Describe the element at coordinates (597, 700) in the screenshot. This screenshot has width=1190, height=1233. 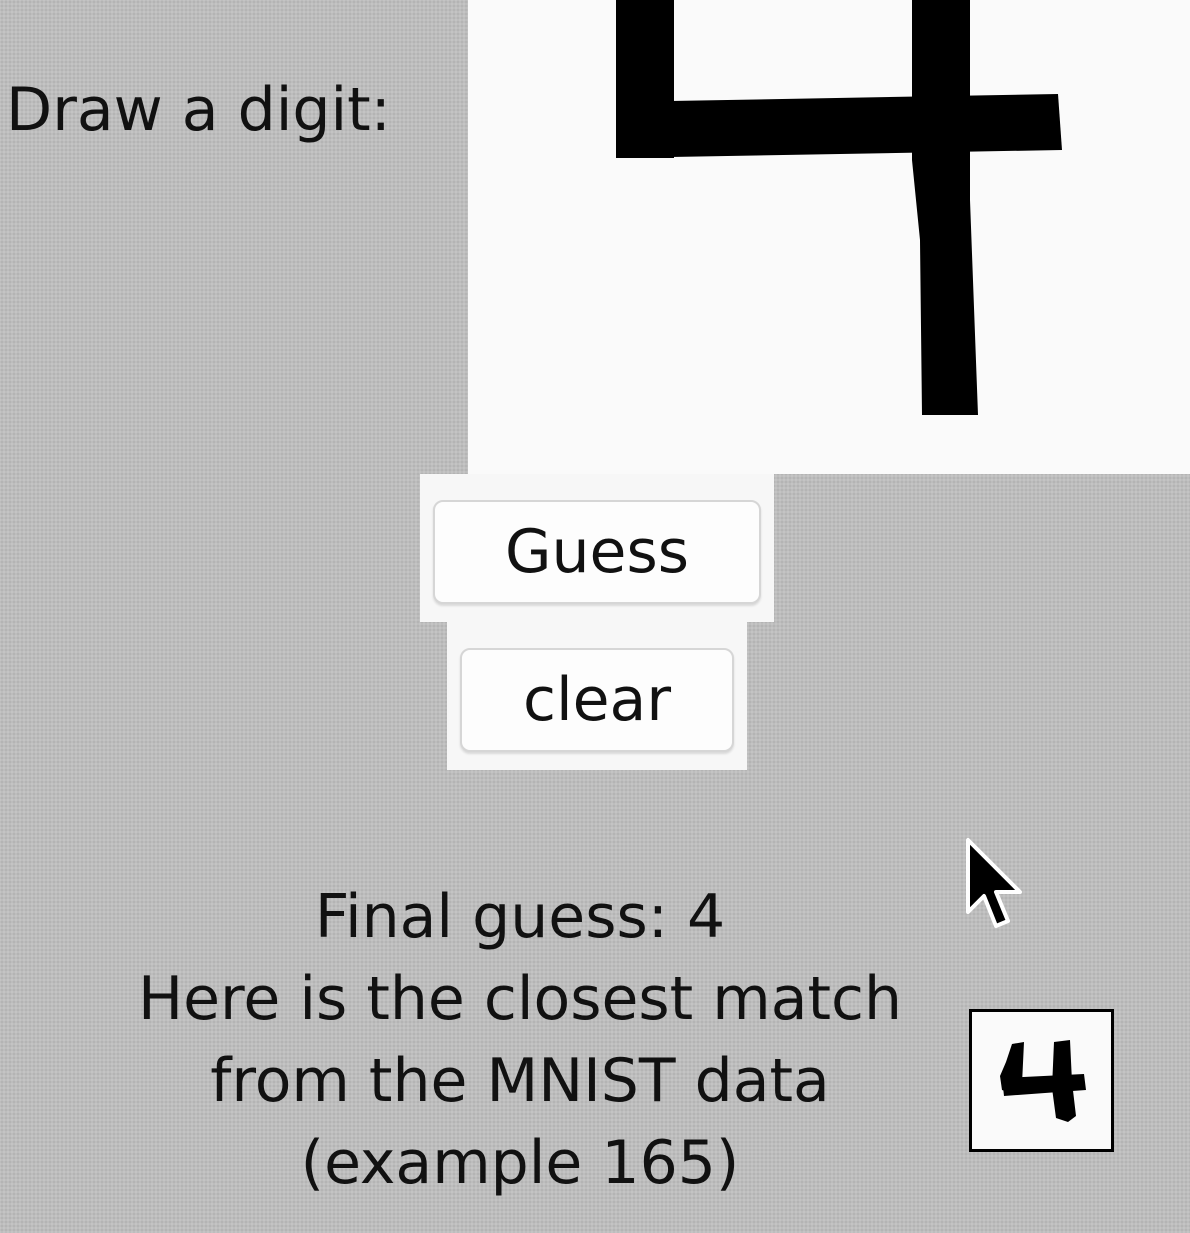
I see `clear-button: clear` at that location.